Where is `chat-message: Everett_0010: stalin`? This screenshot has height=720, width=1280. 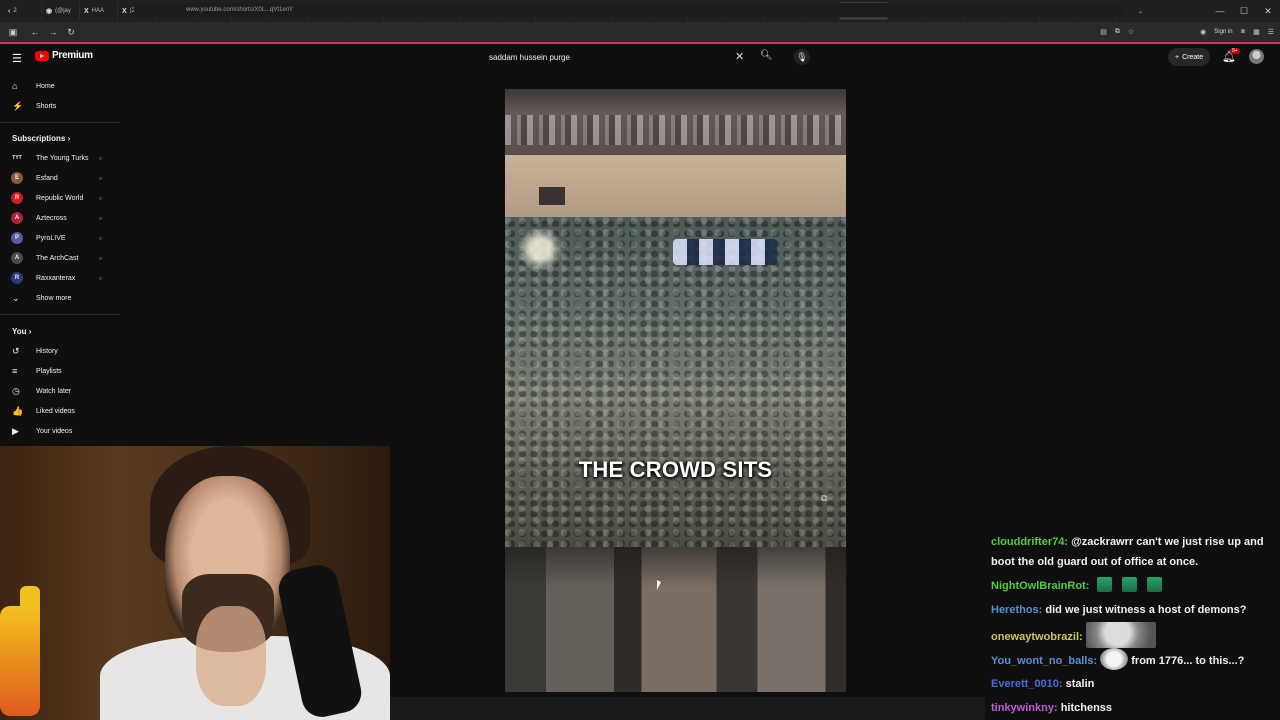 chat-message: Everett_0010: stalin is located at coordinates (1135, 684).